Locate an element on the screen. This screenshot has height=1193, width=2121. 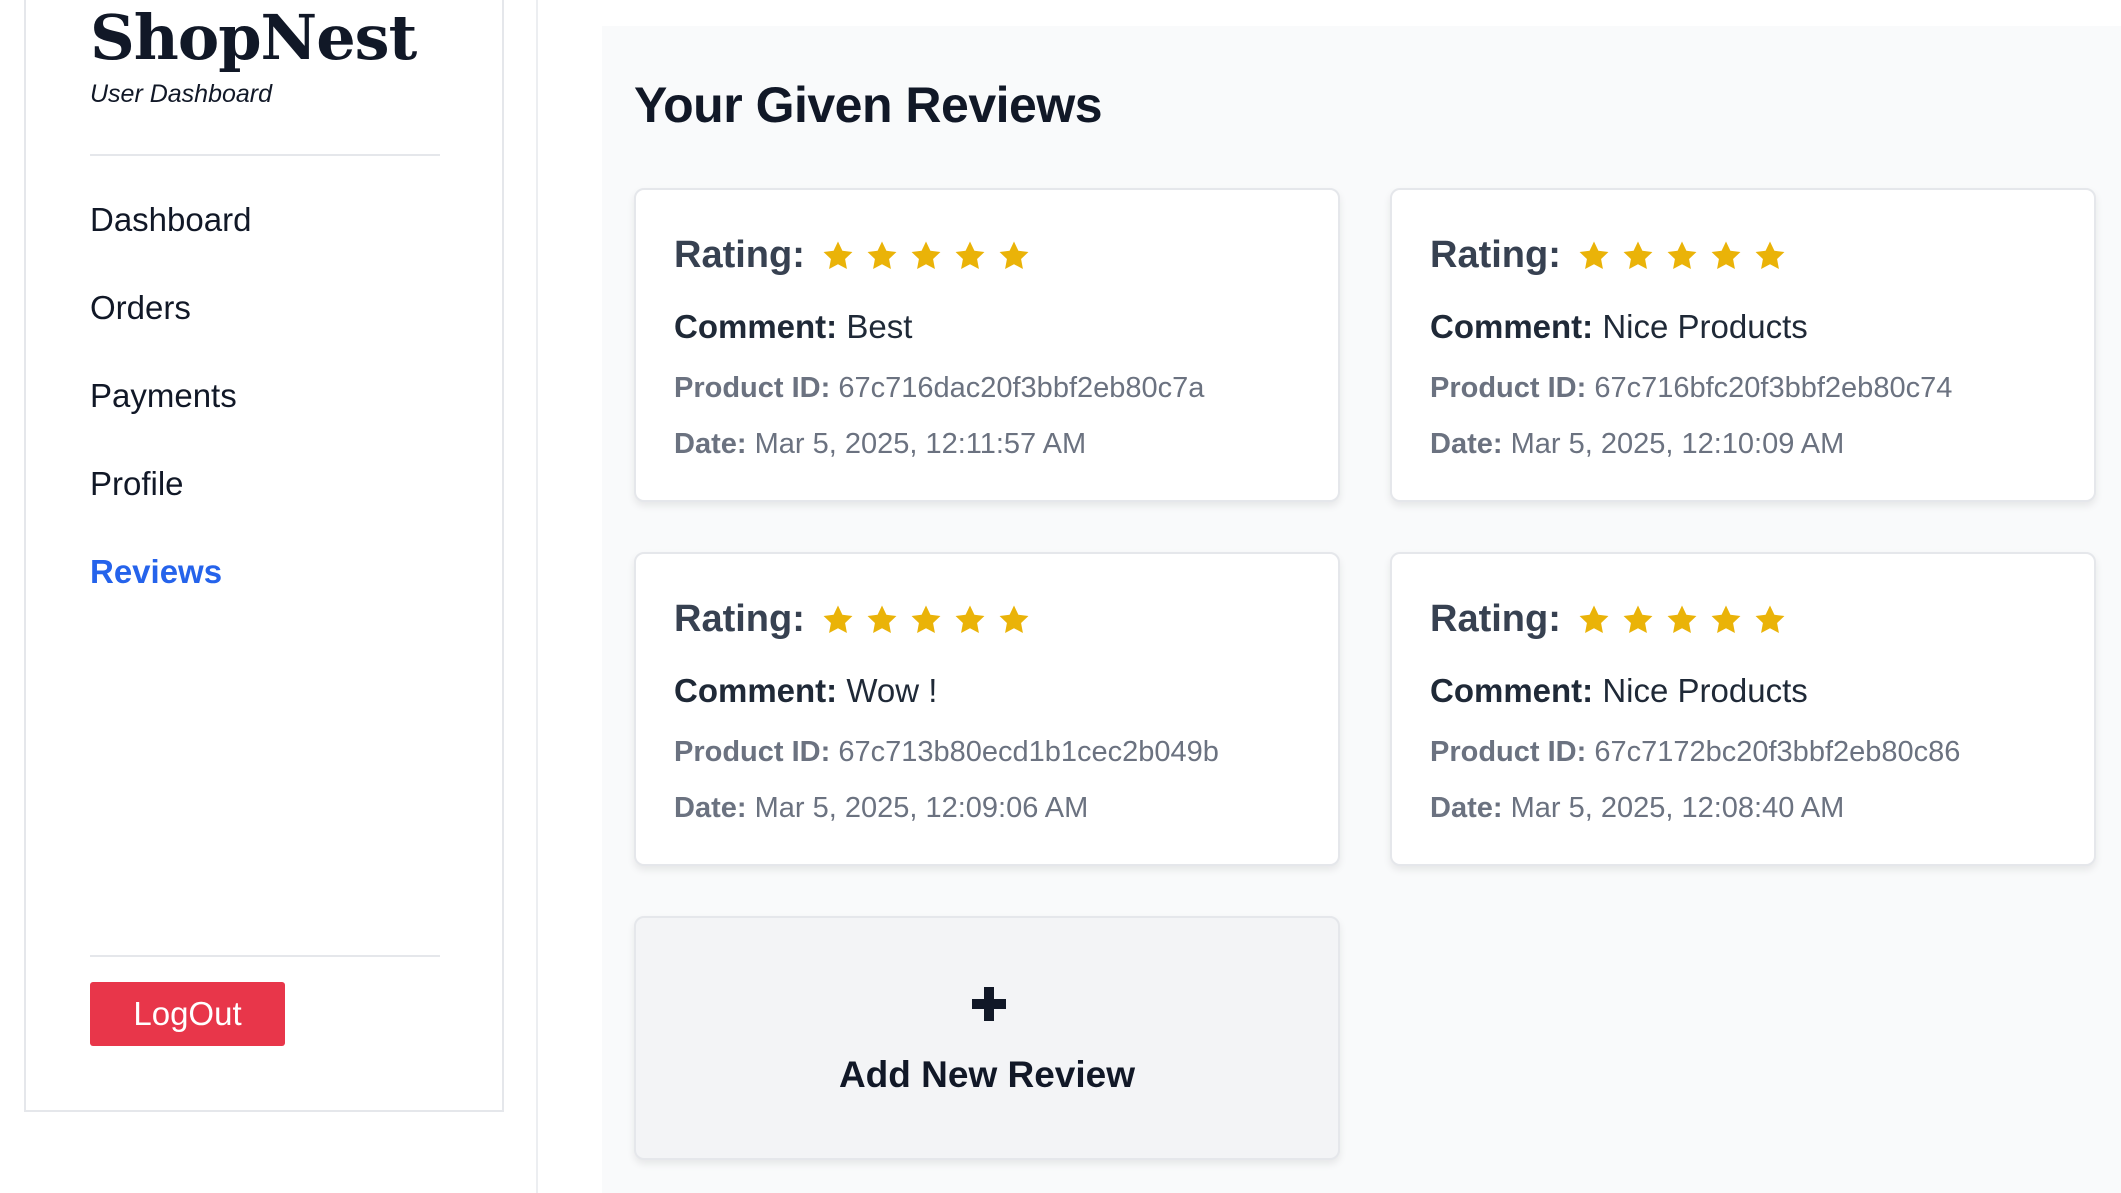
product-id-value: 67c716bfc20f3bbf2eb80c74 is located at coordinates (1773, 388).